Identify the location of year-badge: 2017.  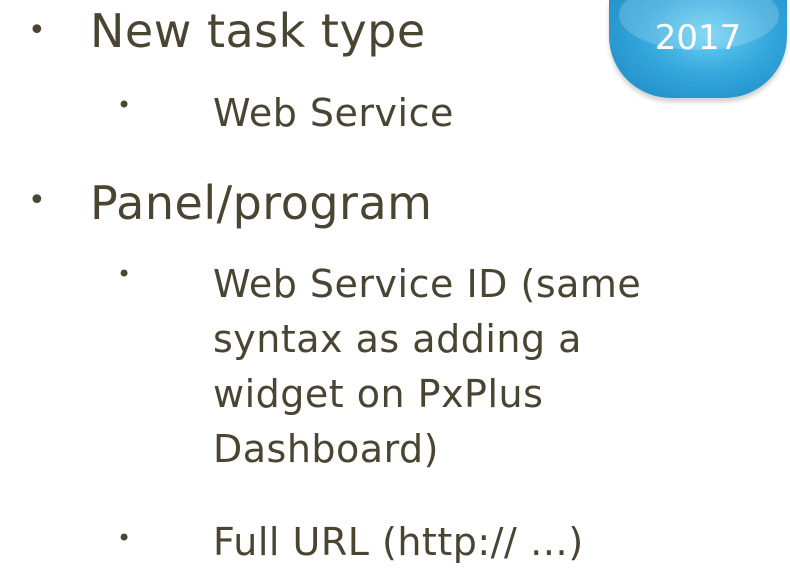
(698, 49).